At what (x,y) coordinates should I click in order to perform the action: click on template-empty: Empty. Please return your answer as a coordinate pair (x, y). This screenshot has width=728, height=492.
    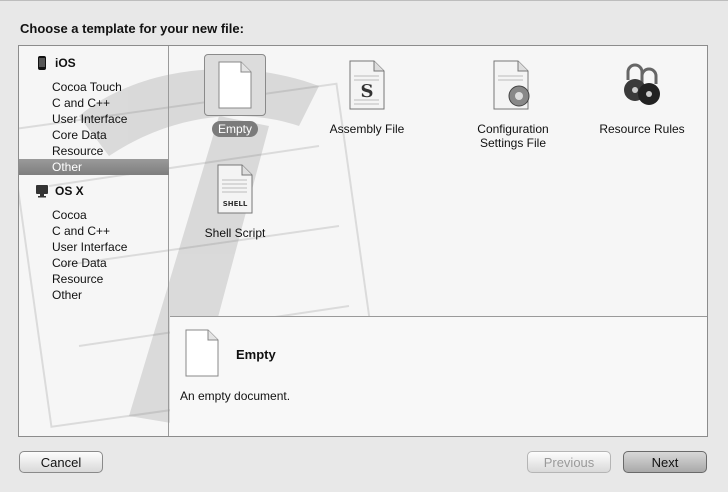
    Looking at the image, I should click on (235, 98).